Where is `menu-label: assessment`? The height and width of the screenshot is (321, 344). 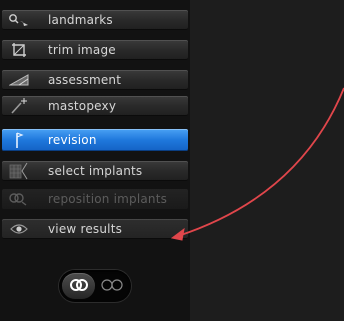
menu-label: assessment is located at coordinates (85, 80).